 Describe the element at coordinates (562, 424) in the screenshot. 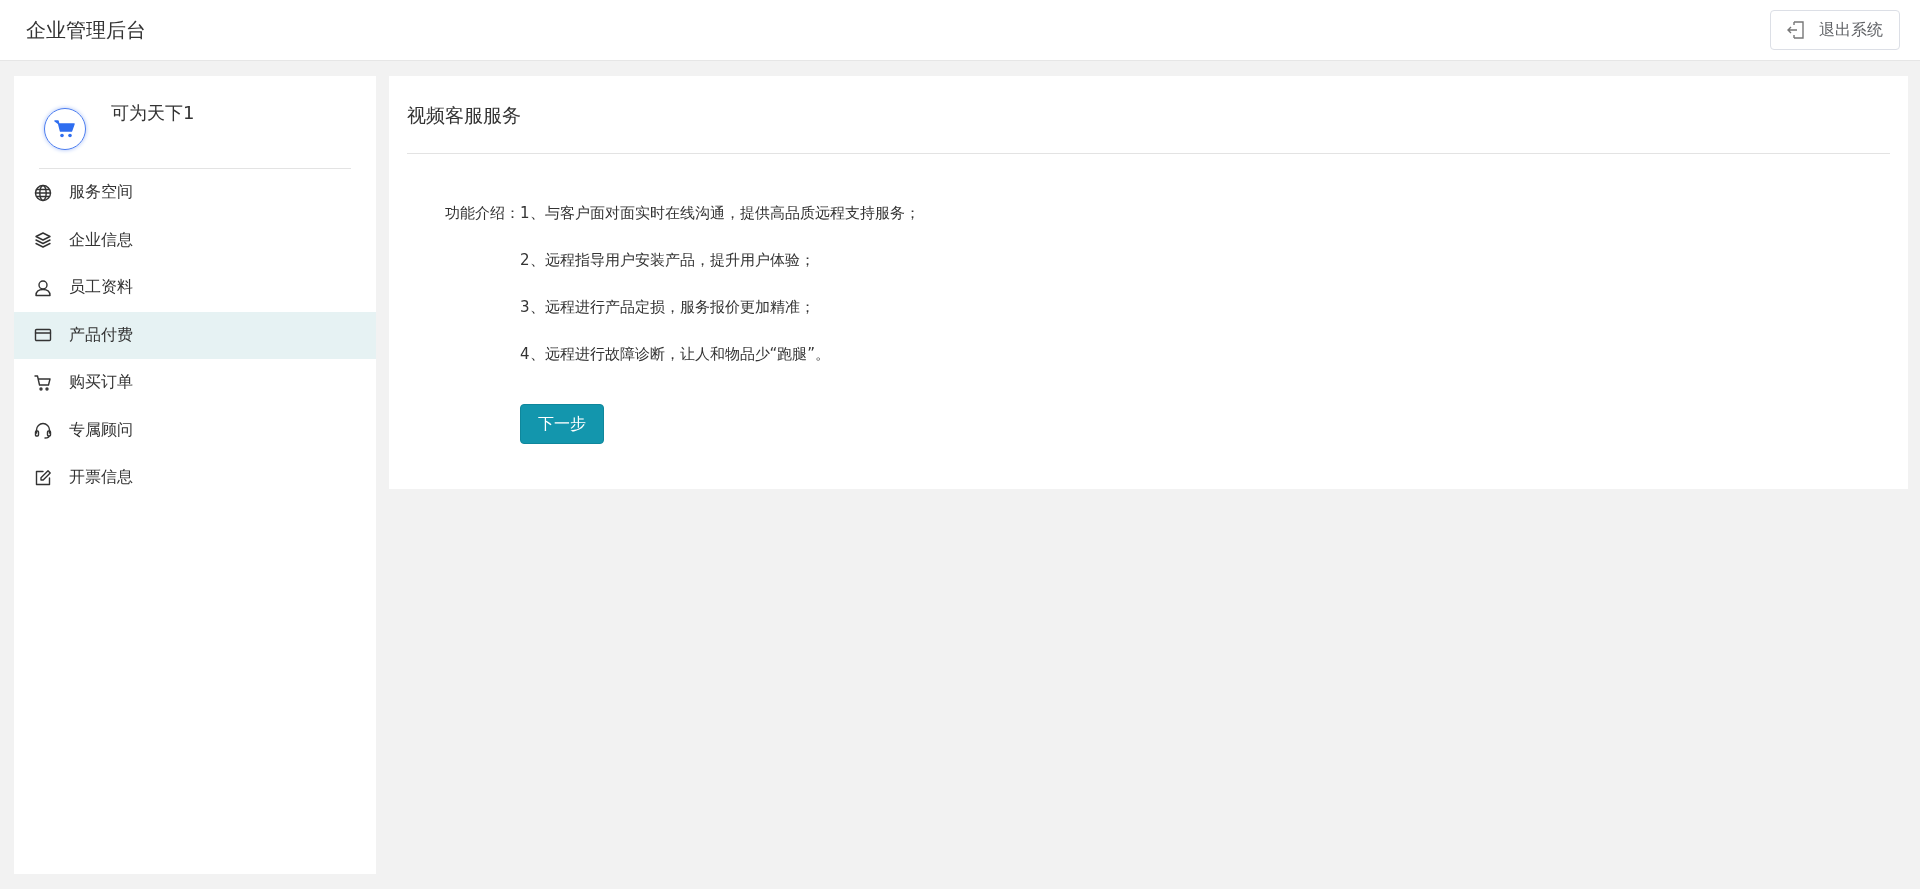

I see `next-button: 下一步` at that location.